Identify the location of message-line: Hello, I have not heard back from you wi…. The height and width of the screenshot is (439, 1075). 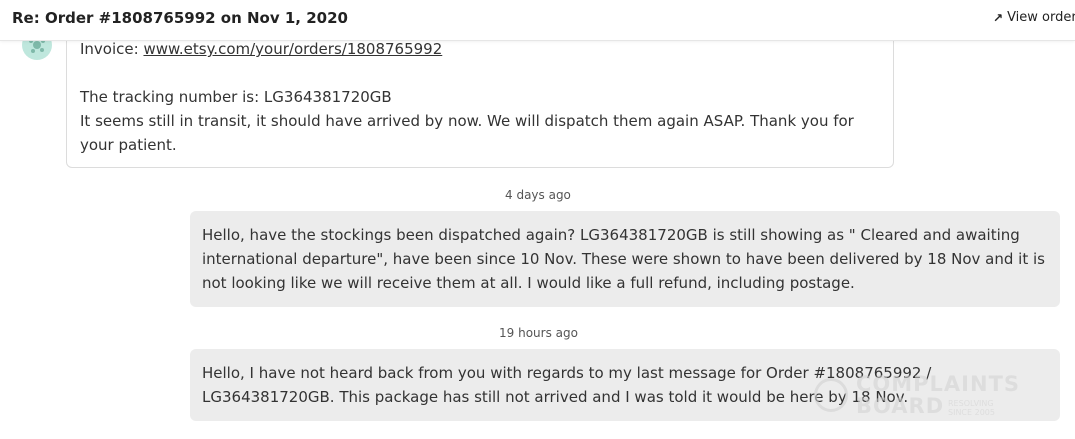
(567, 373).